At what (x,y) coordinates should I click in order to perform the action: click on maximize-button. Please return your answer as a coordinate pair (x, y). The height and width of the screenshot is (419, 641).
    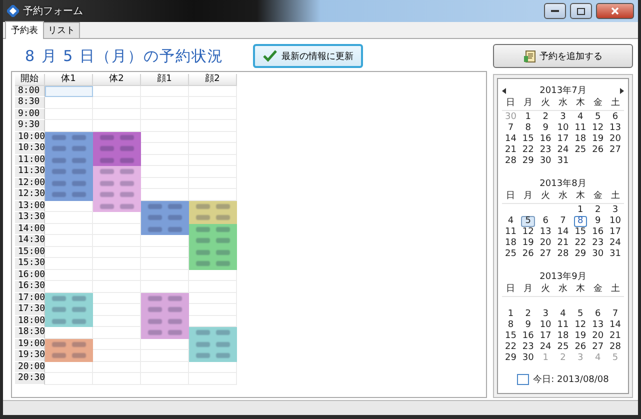
    Looking at the image, I should click on (581, 11).